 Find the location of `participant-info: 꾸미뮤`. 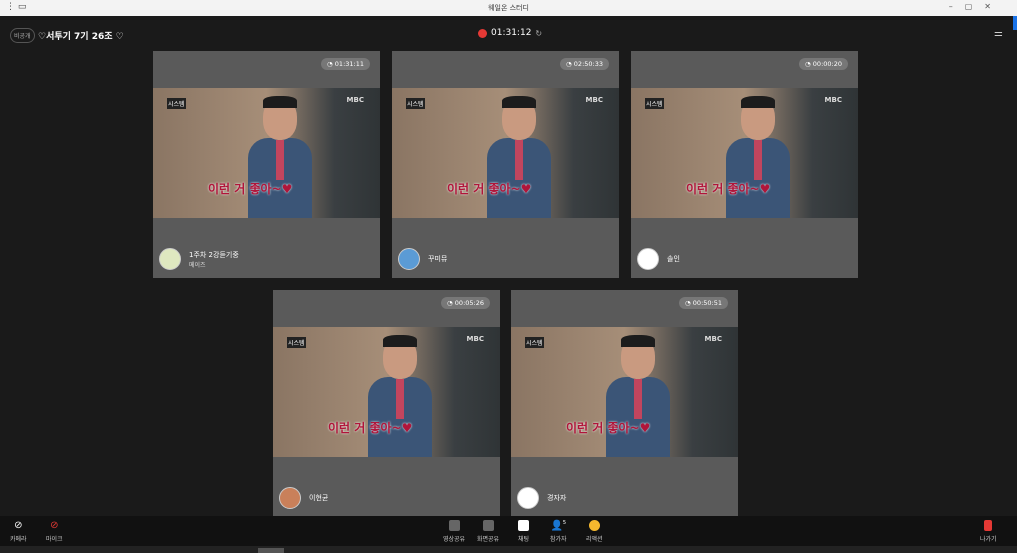

participant-info: 꾸미뮤 is located at coordinates (422, 259).